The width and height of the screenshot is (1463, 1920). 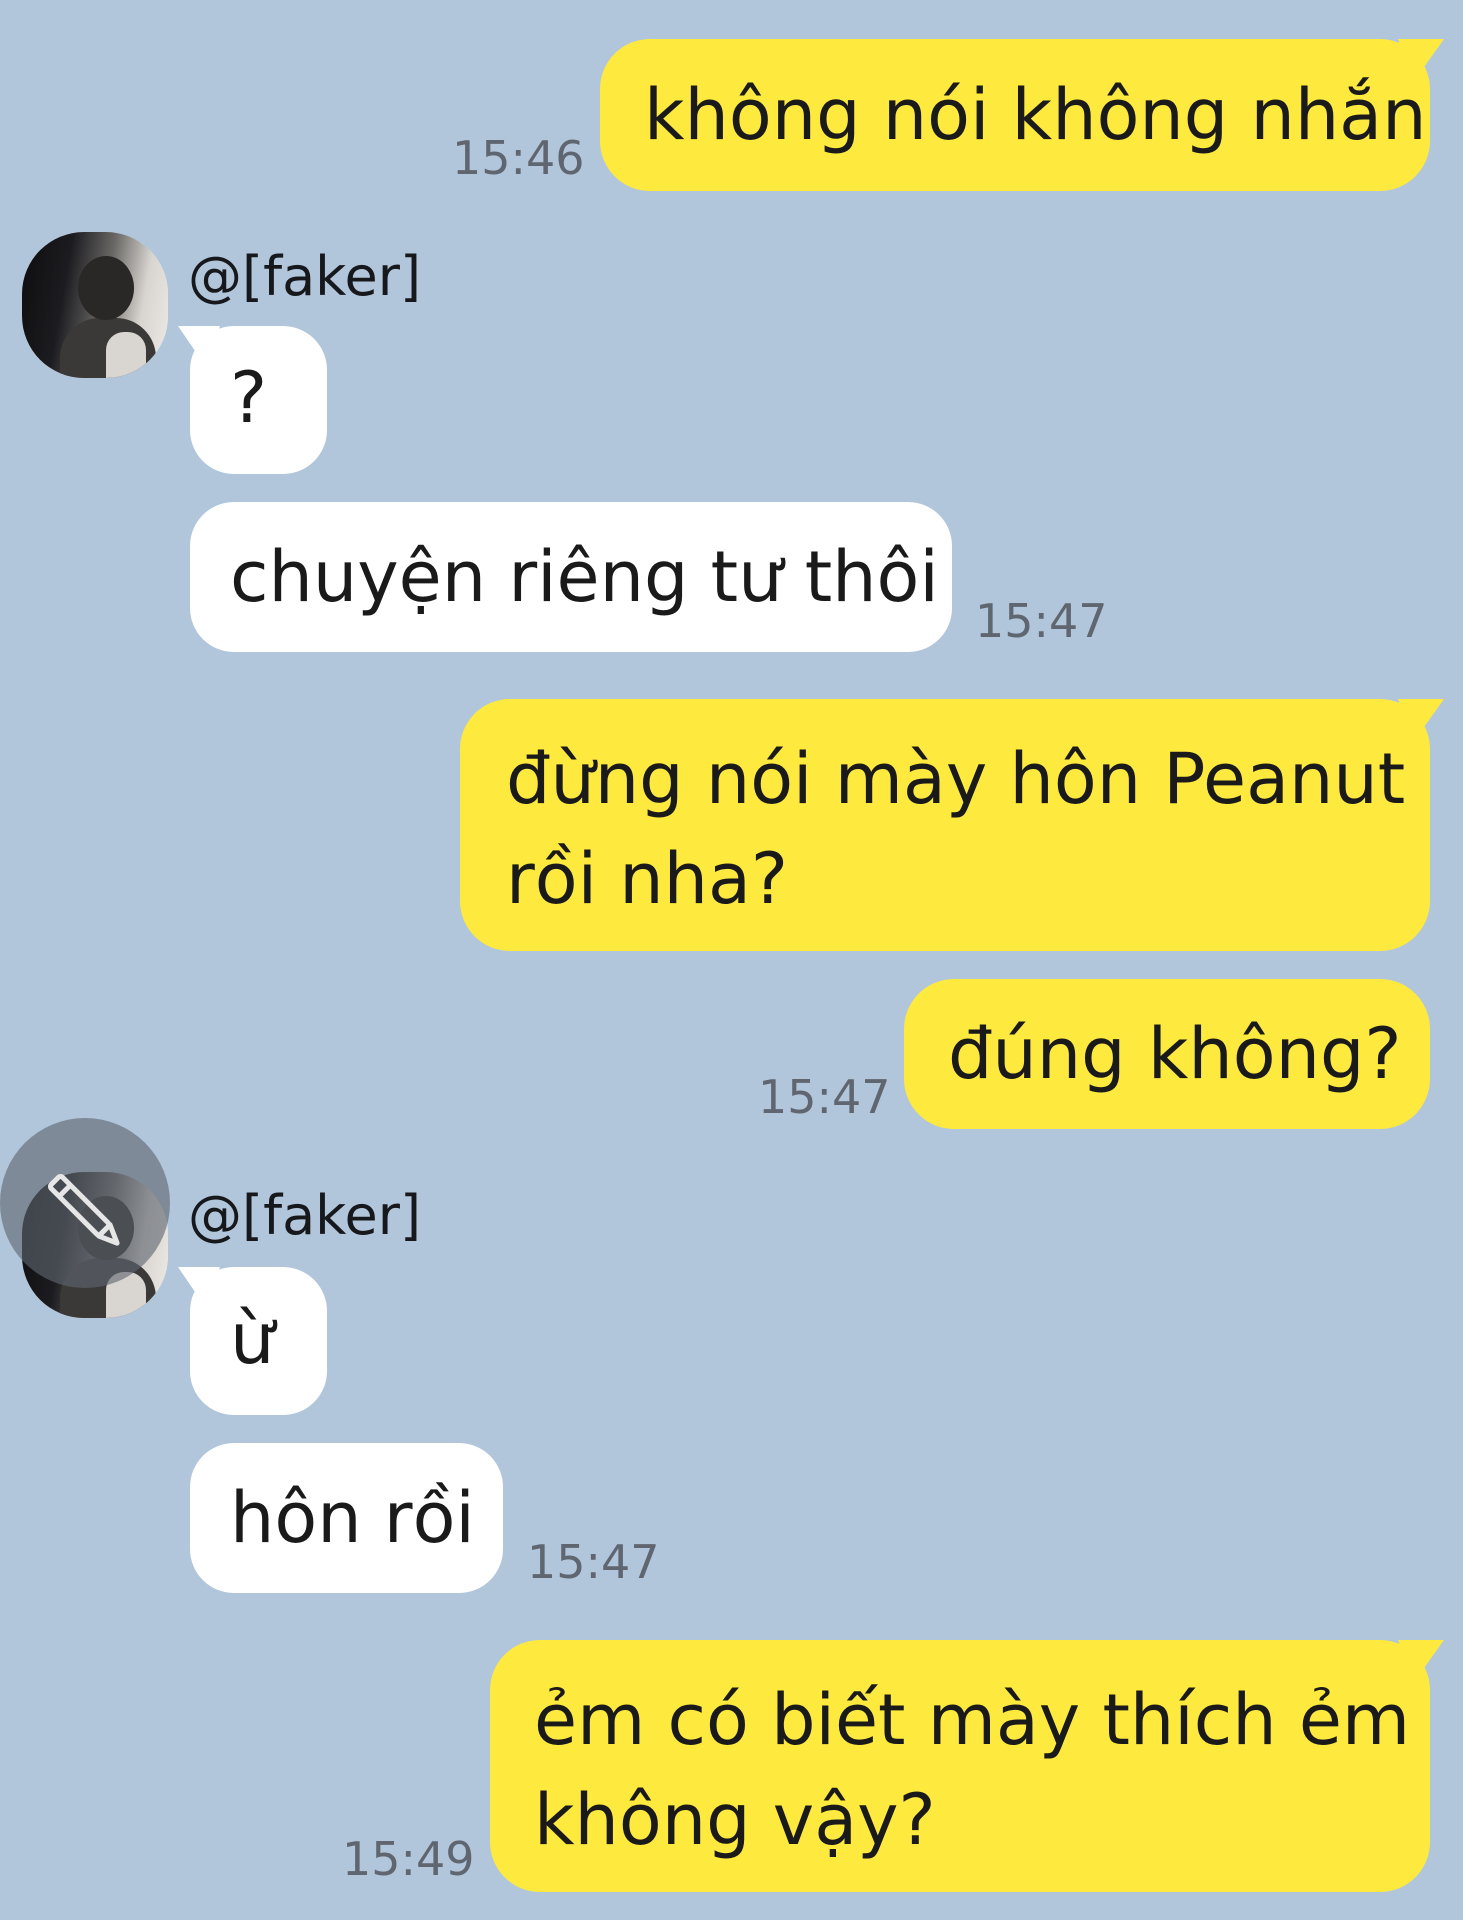 What do you see at coordinates (252, 1339) in the screenshot?
I see `message-text: ừ` at bounding box center [252, 1339].